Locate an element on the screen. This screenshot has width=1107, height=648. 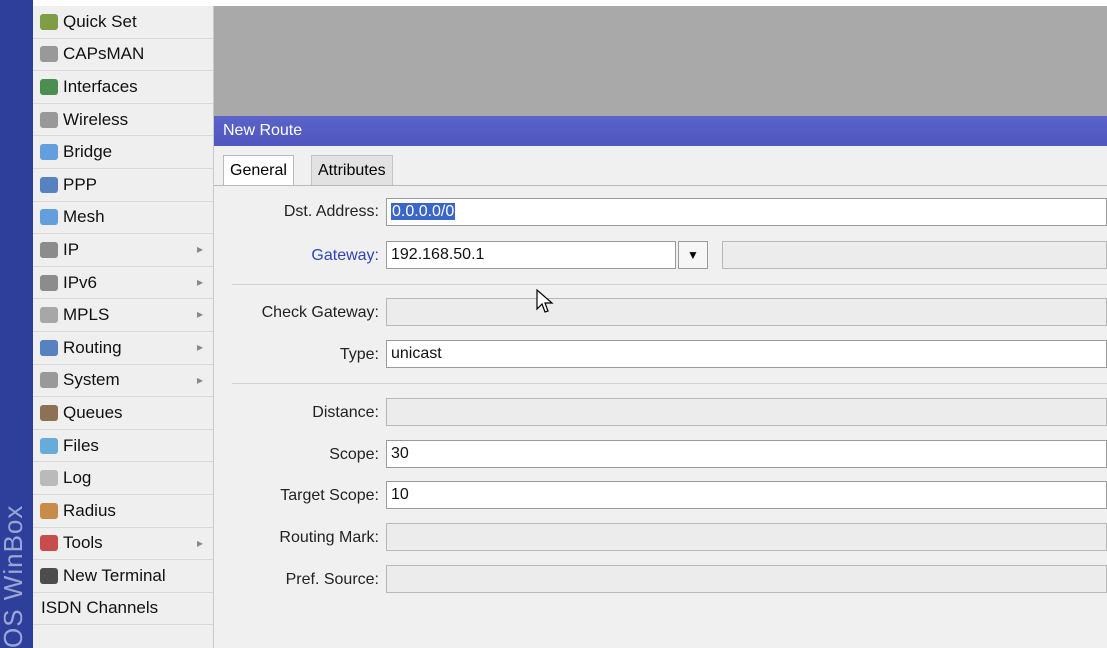
check-gateway-label: Check Gateway: is located at coordinates (320, 312).